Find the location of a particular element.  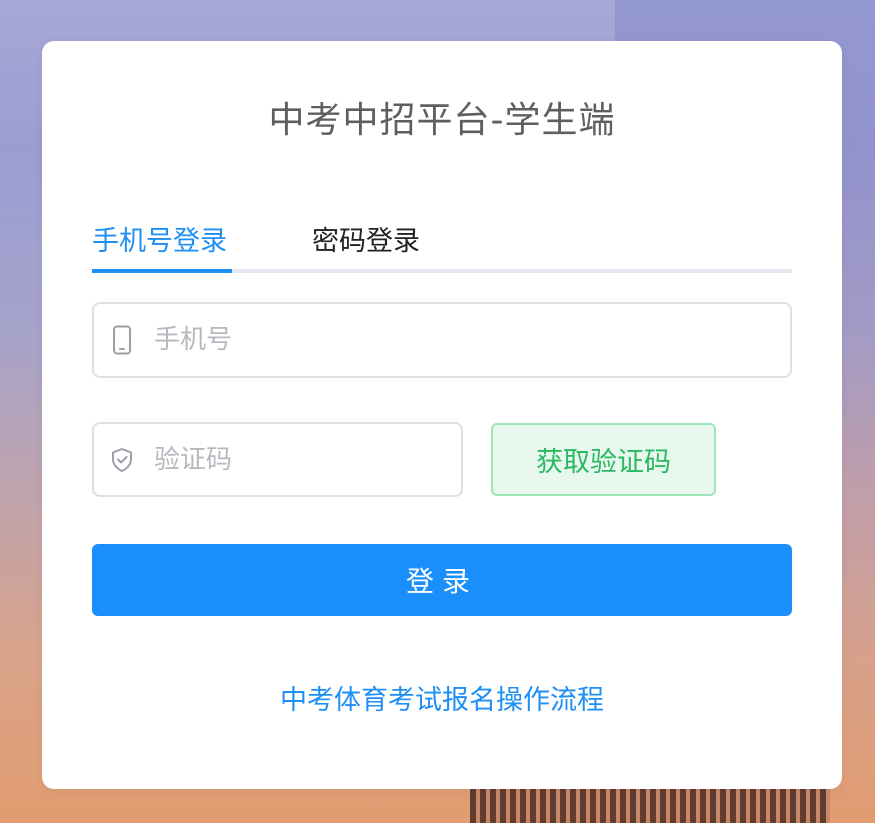

verification-code-input is located at coordinates (299, 459).